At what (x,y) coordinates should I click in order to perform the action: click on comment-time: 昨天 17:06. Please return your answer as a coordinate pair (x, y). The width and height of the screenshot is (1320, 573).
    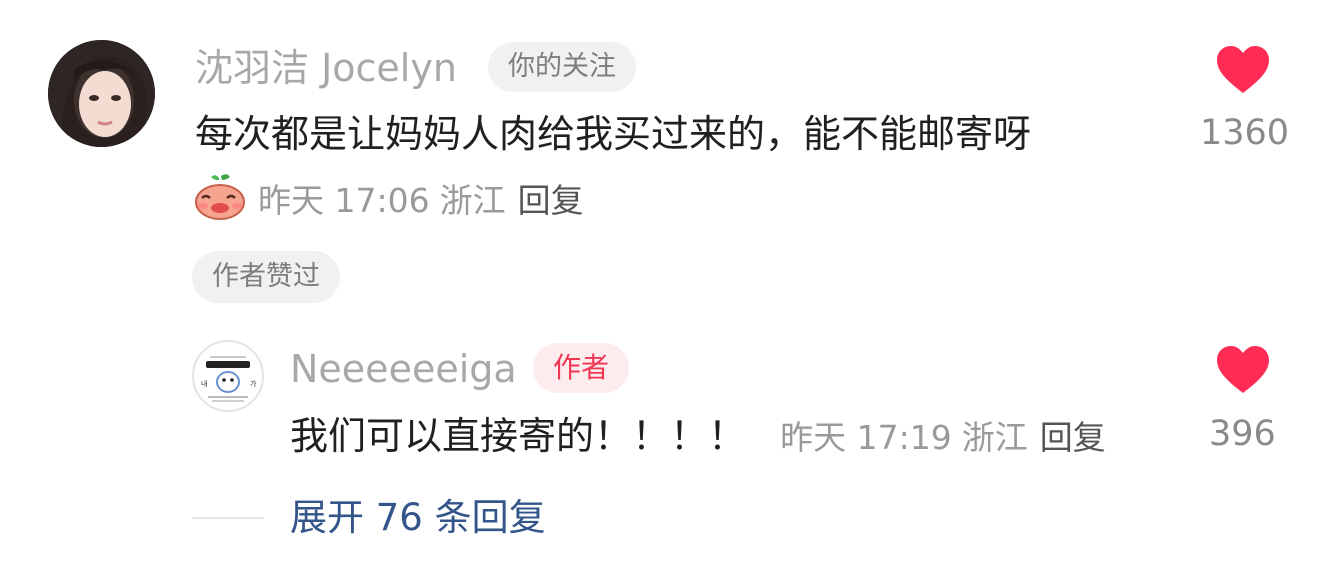
    Looking at the image, I should click on (344, 200).